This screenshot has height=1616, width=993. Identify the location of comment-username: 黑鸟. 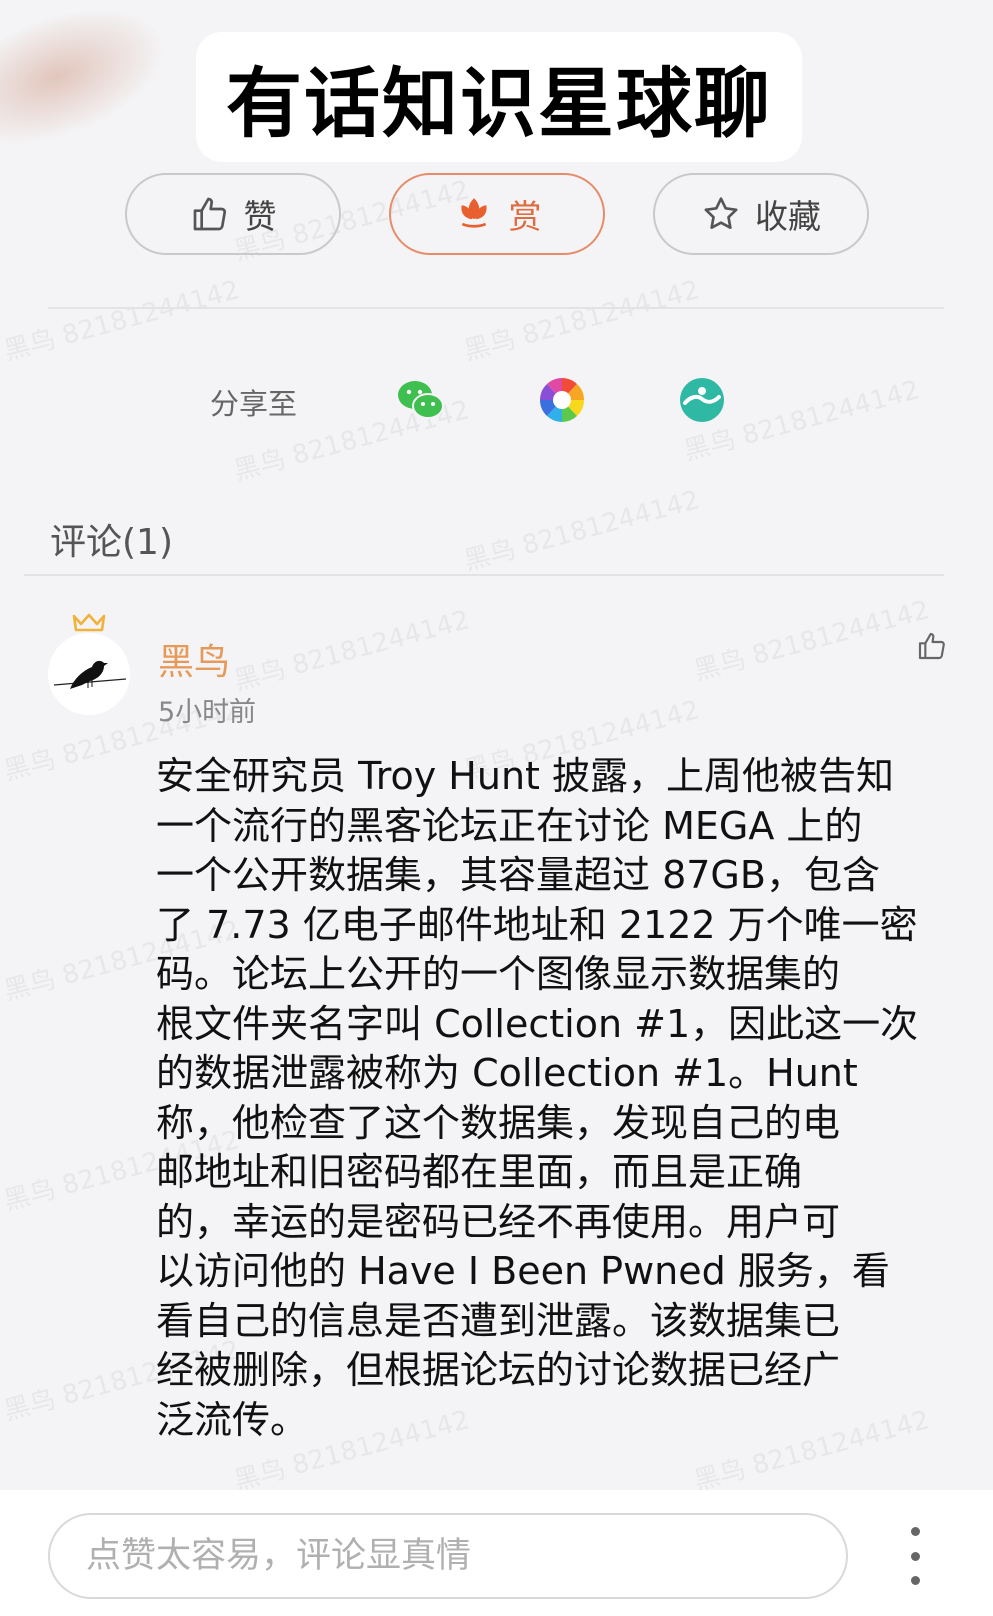
(194, 659).